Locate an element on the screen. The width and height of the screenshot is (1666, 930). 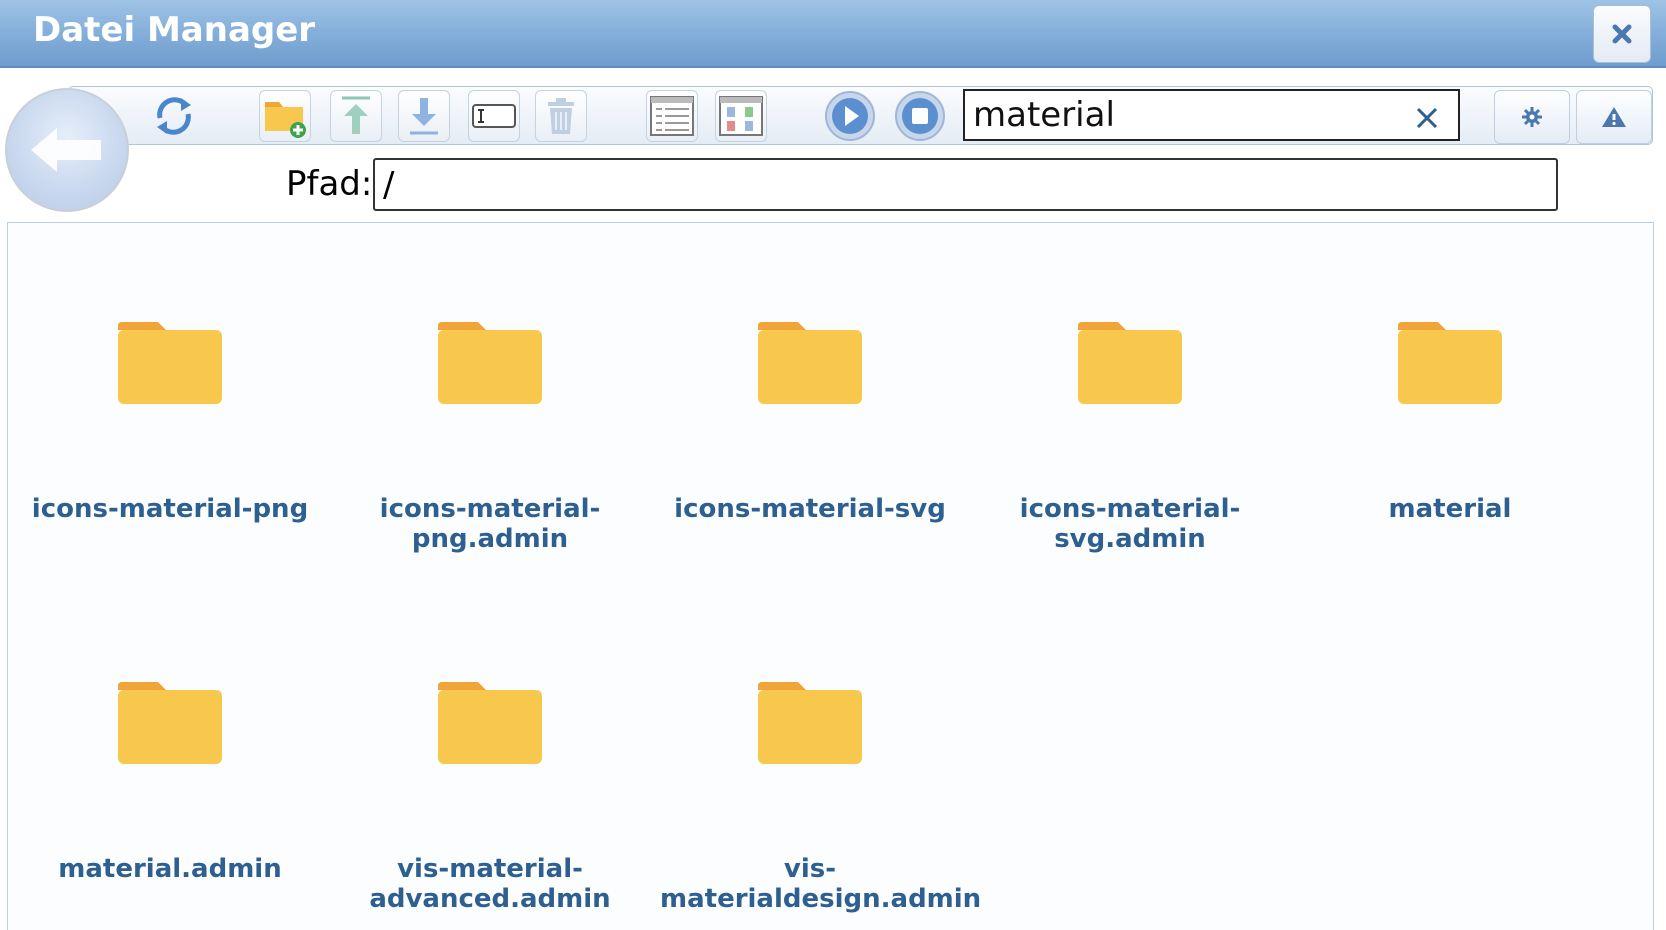
folder-label: icons-material-png.admin is located at coordinates (490, 524).